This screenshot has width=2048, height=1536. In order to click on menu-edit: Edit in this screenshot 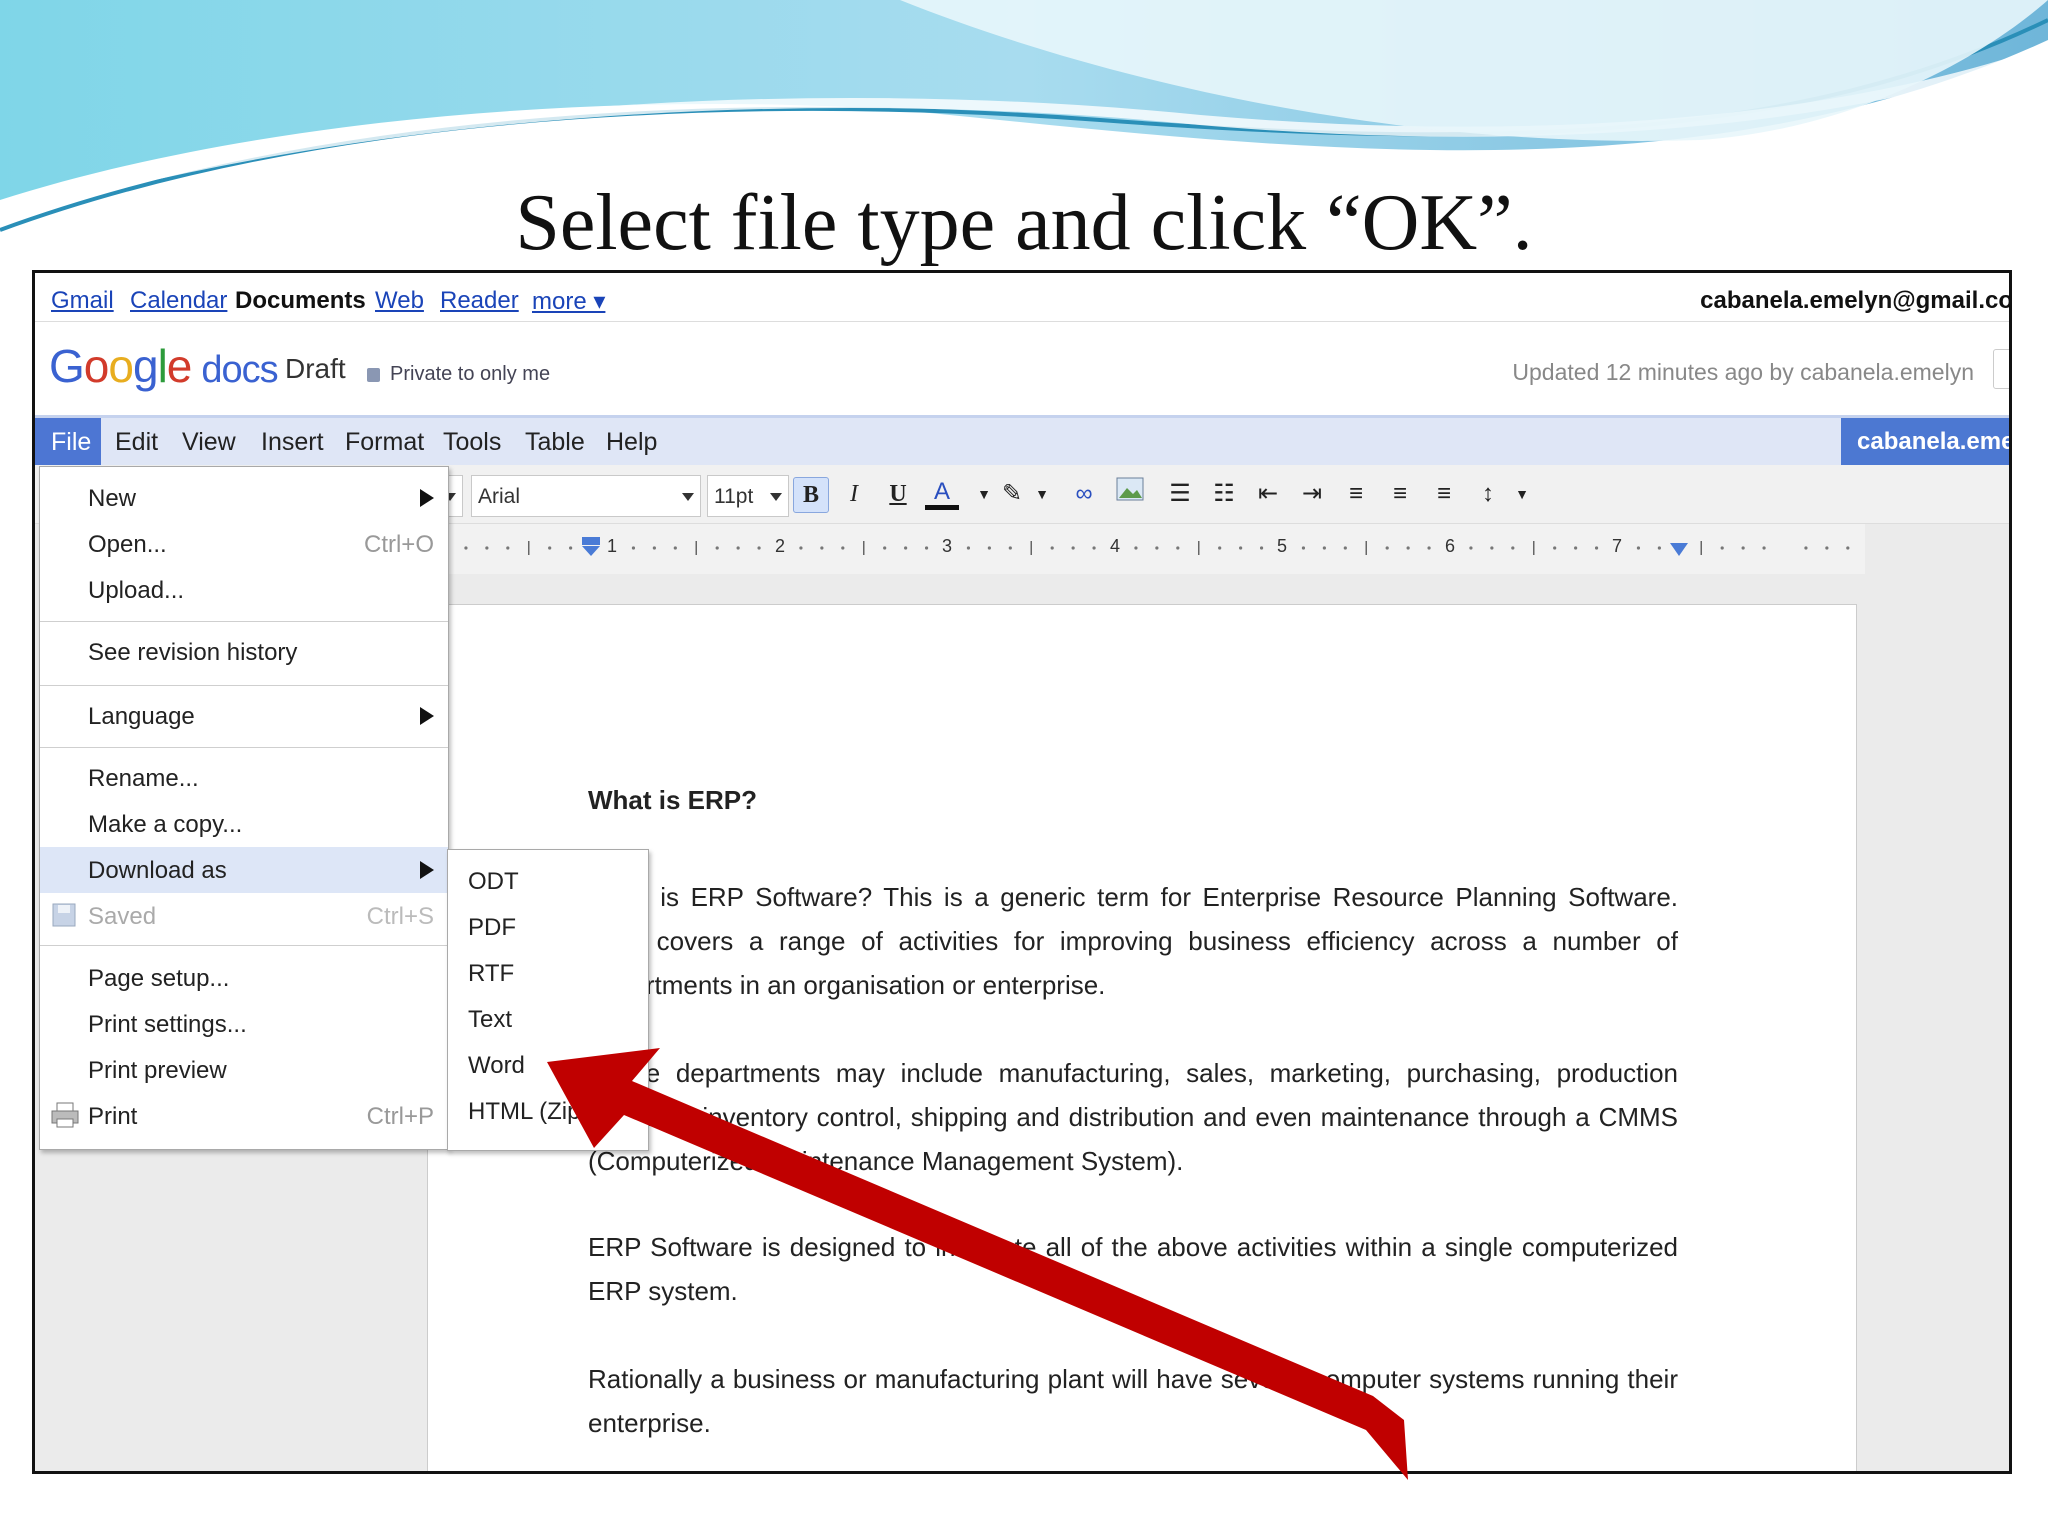, I will do `click(136, 442)`.